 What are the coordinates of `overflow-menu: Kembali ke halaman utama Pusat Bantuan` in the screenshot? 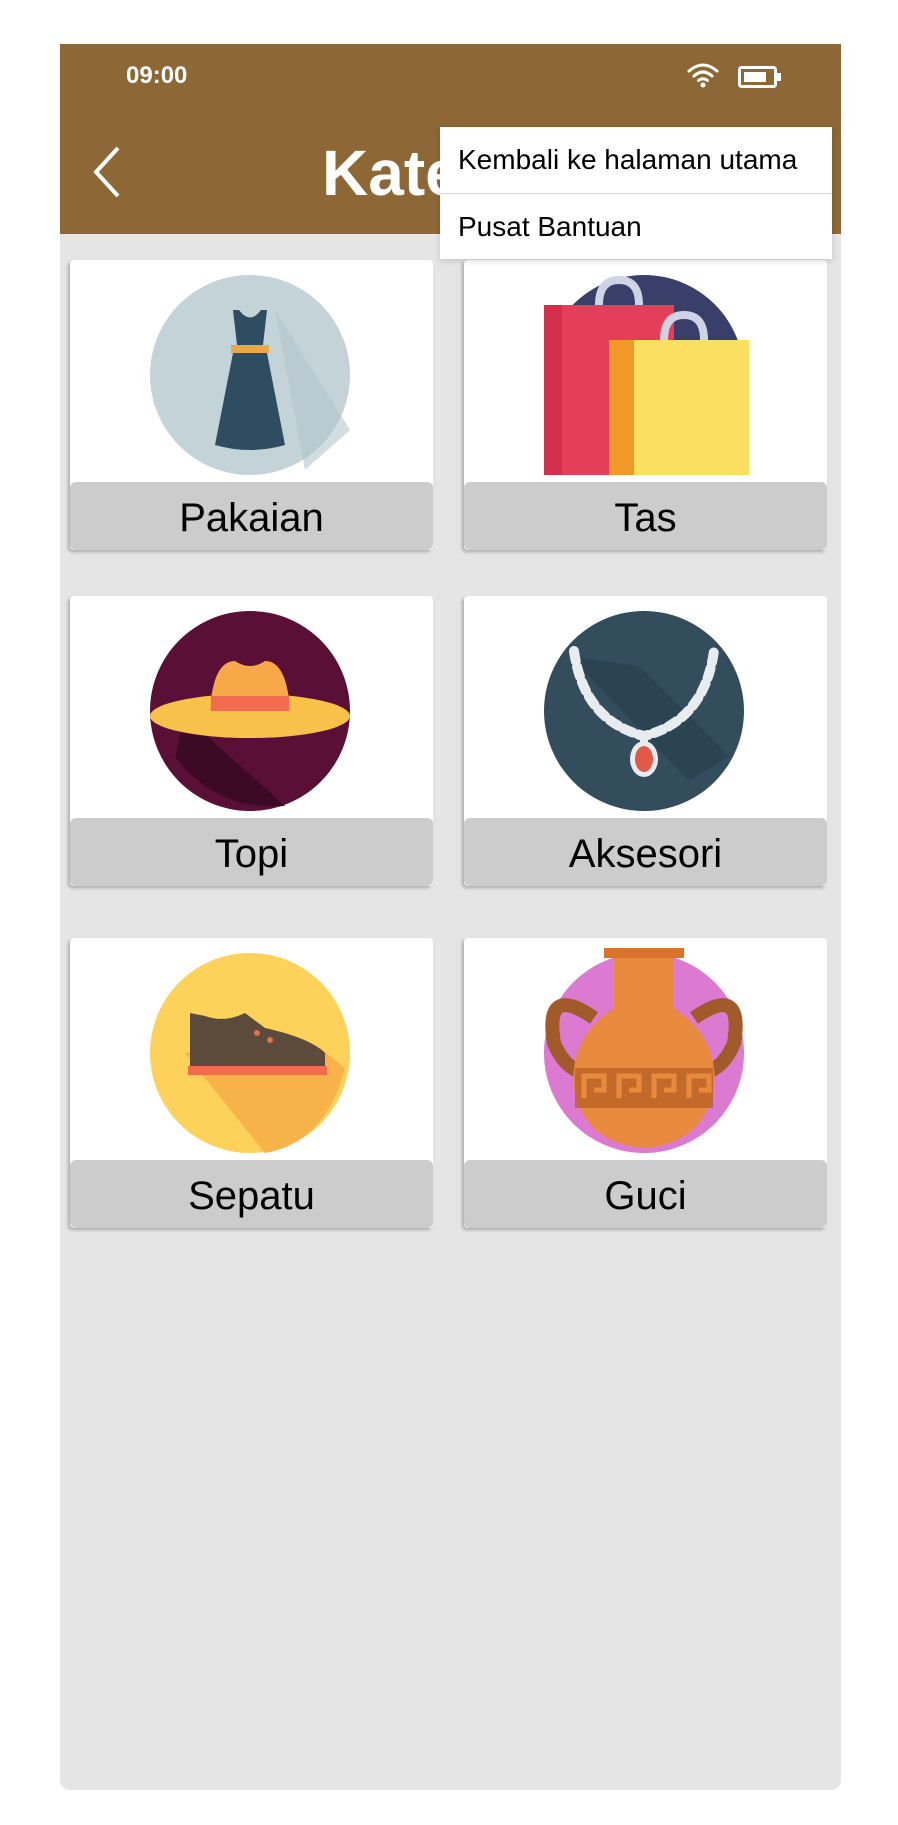 It's located at (636, 193).